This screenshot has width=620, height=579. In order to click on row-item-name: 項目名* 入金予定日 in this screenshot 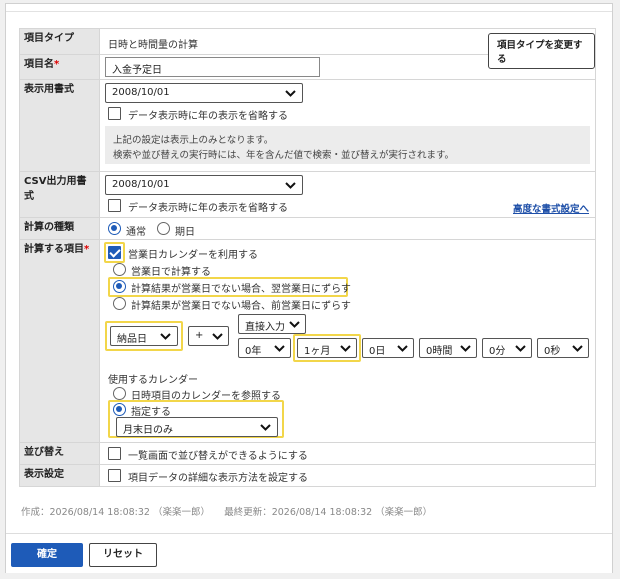, I will do `click(307, 67)`.